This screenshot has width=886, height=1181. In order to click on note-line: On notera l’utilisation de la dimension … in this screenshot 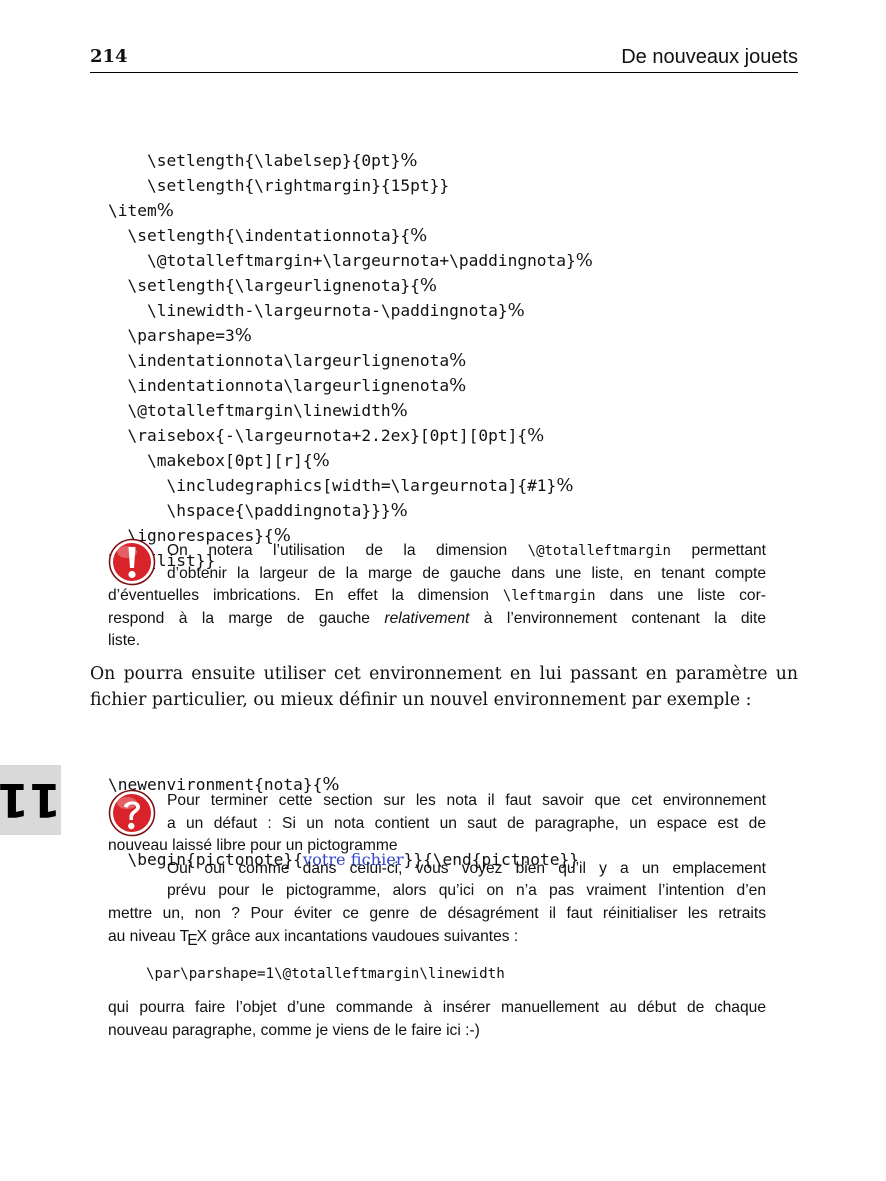, I will do `click(466, 550)`.